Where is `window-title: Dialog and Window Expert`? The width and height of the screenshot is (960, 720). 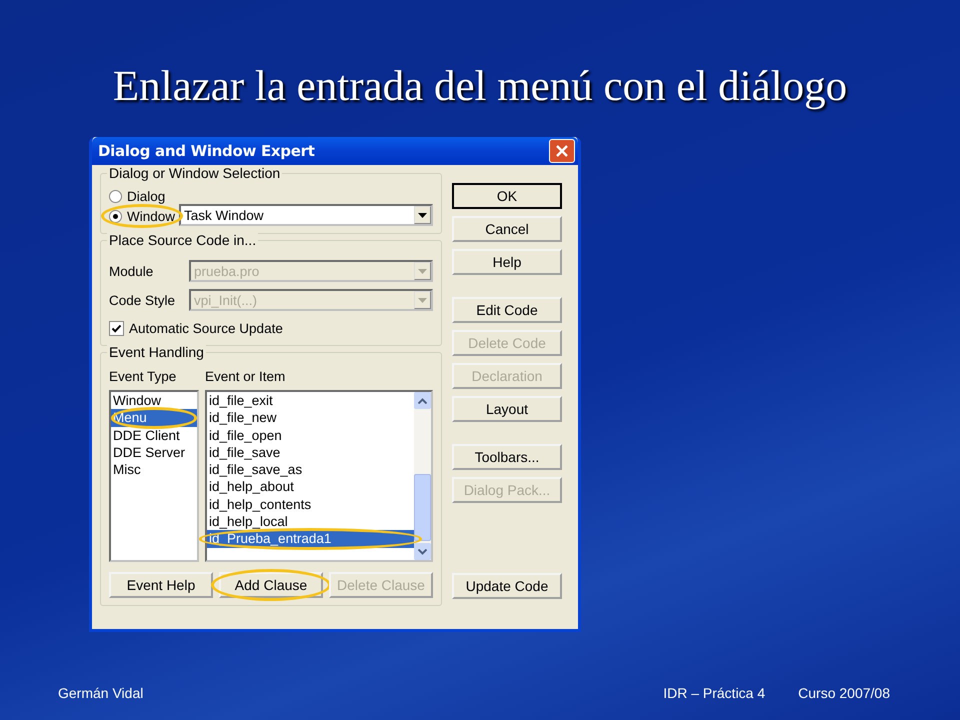 window-title: Dialog and Window Expert is located at coordinates (206, 151).